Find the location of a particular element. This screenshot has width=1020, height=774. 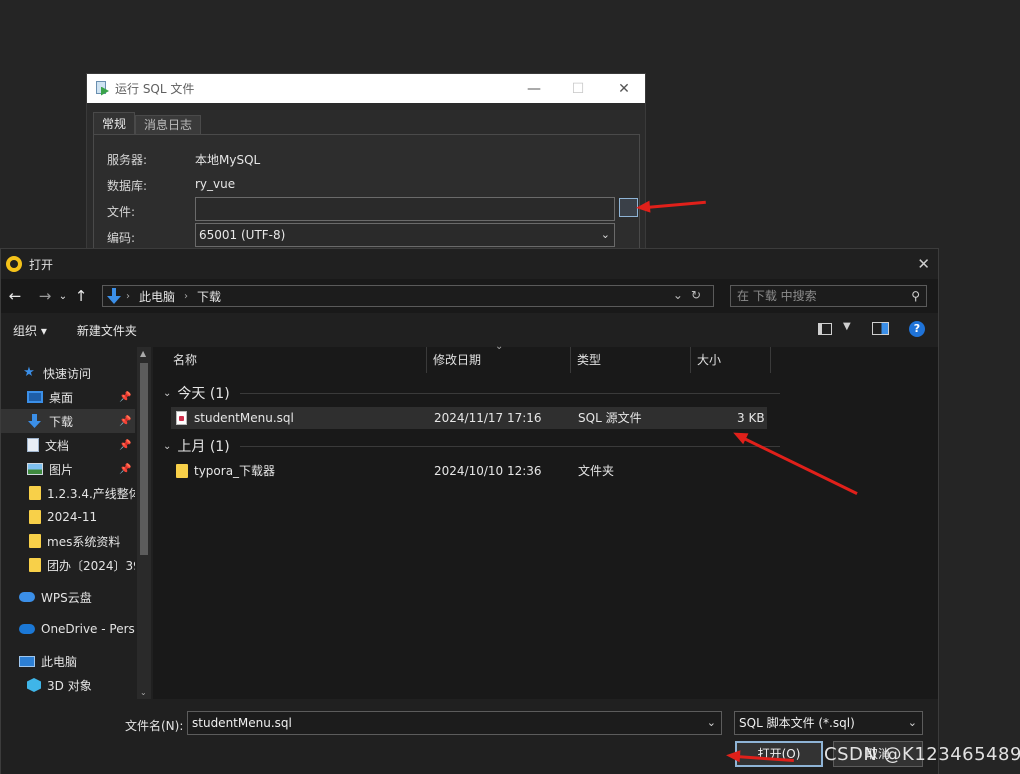

encoding-select: 65001 (UTF-8) ⌄ is located at coordinates (405, 235).